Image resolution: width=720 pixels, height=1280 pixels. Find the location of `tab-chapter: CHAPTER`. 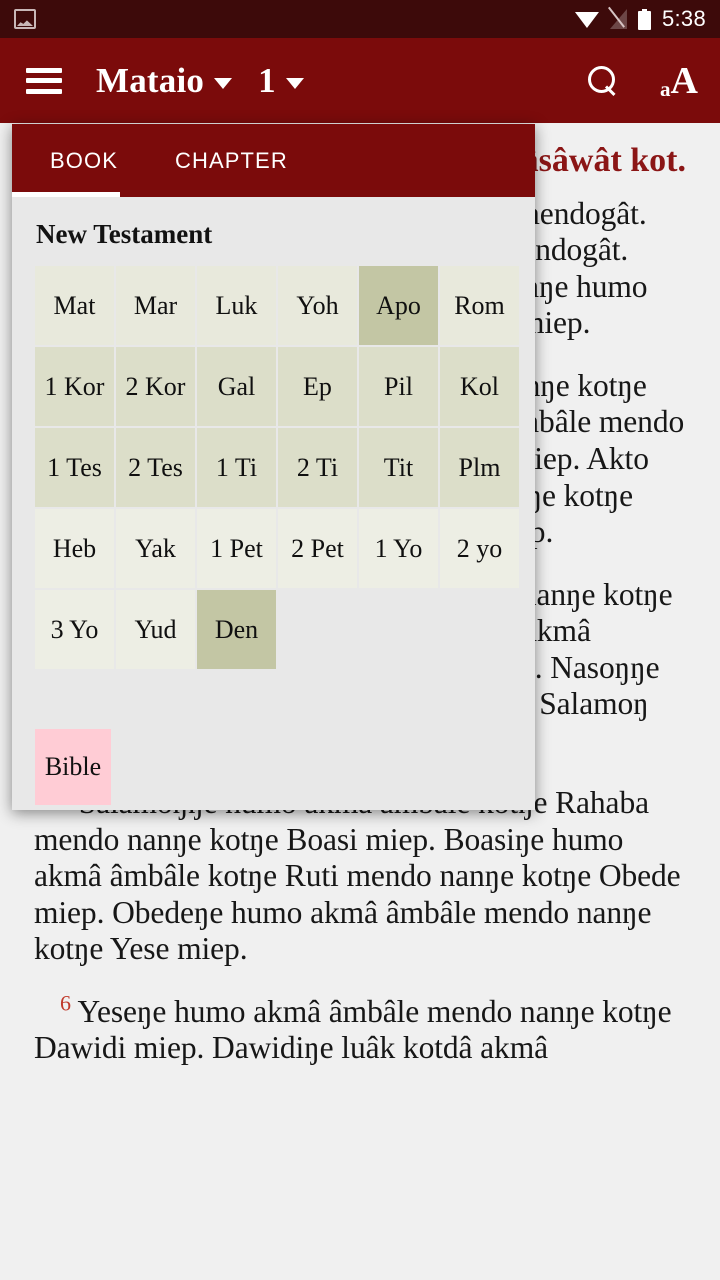

tab-chapter: CHAPTER is located at coordinates (231, 161).